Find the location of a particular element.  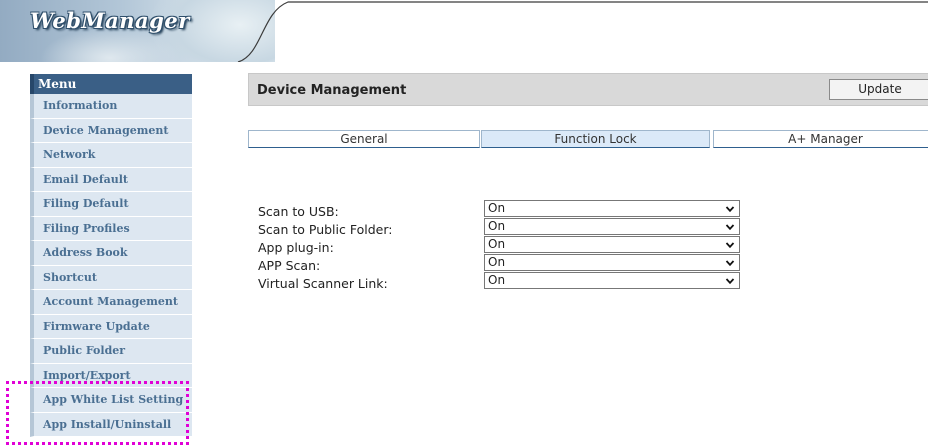

setting-row: APP Scan: On is located at coordinates (508, 263).